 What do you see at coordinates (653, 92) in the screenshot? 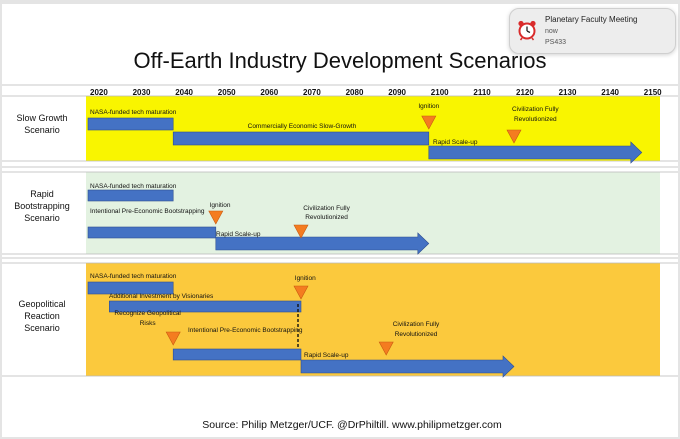
I see `year-label: 2150` at bounding box center [653, 92].